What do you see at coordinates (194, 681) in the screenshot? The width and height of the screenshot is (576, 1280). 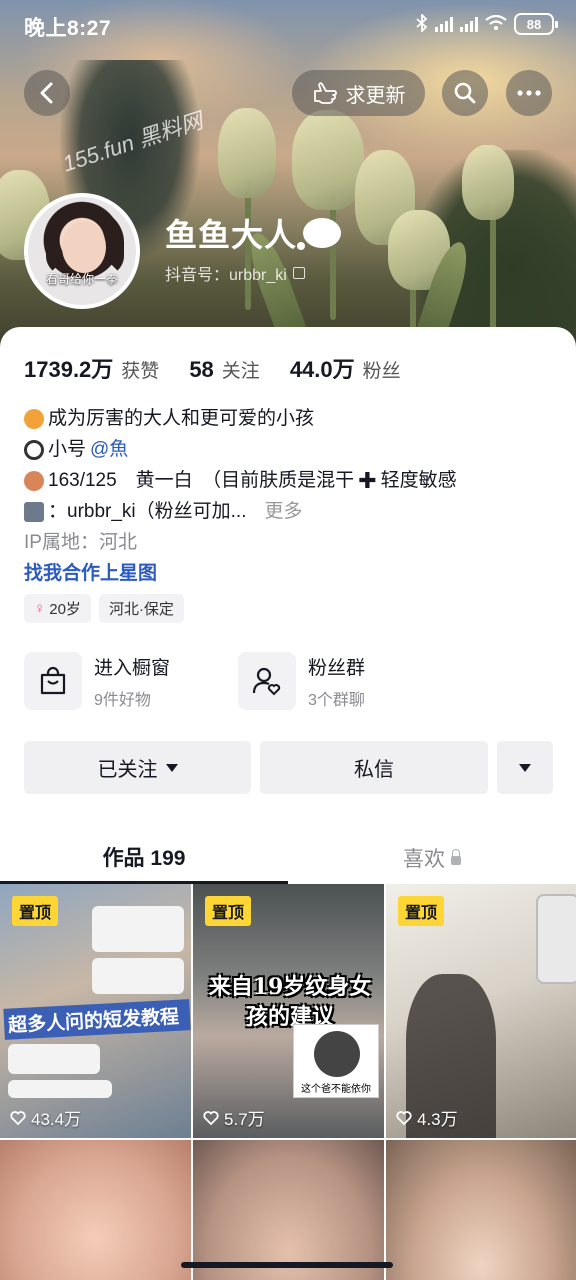 I see `features-row: 进入橱窗 9件好物 粉丝群 3个群聊` at bounding box center [194, 681].